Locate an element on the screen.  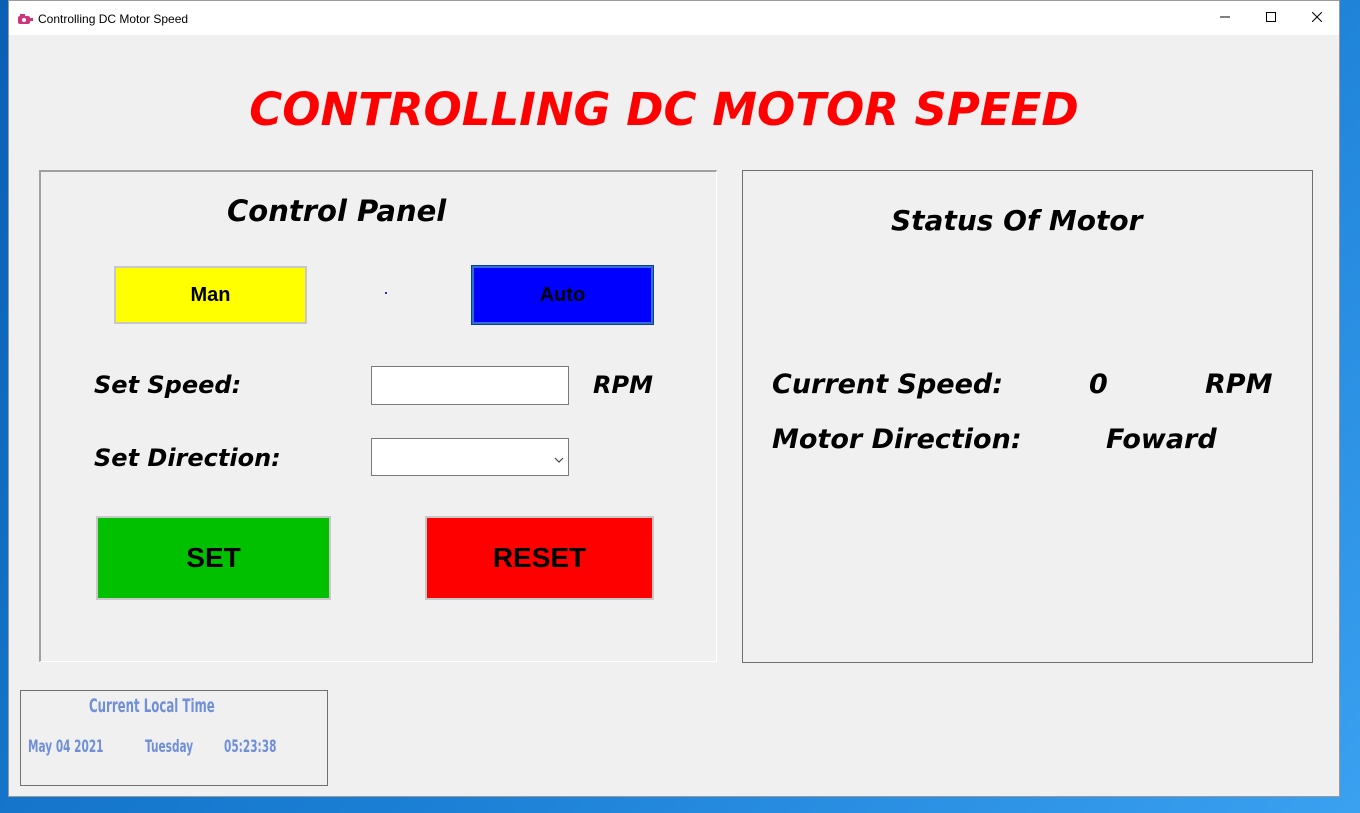
reset-button: RESET is located at coordinates (539, 558).